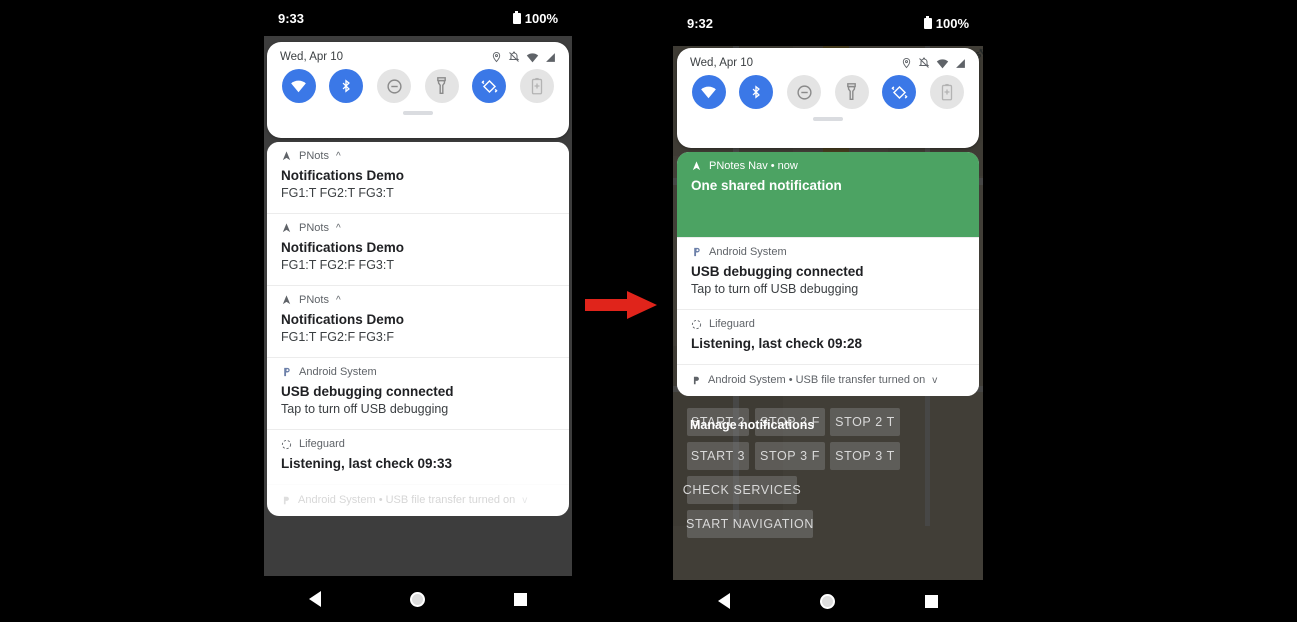 The image size is (1297, 622). Describe the element at coordinates (828, 166) in the screenshot. I see `notification-header: PNotes Nav • now` at that location.